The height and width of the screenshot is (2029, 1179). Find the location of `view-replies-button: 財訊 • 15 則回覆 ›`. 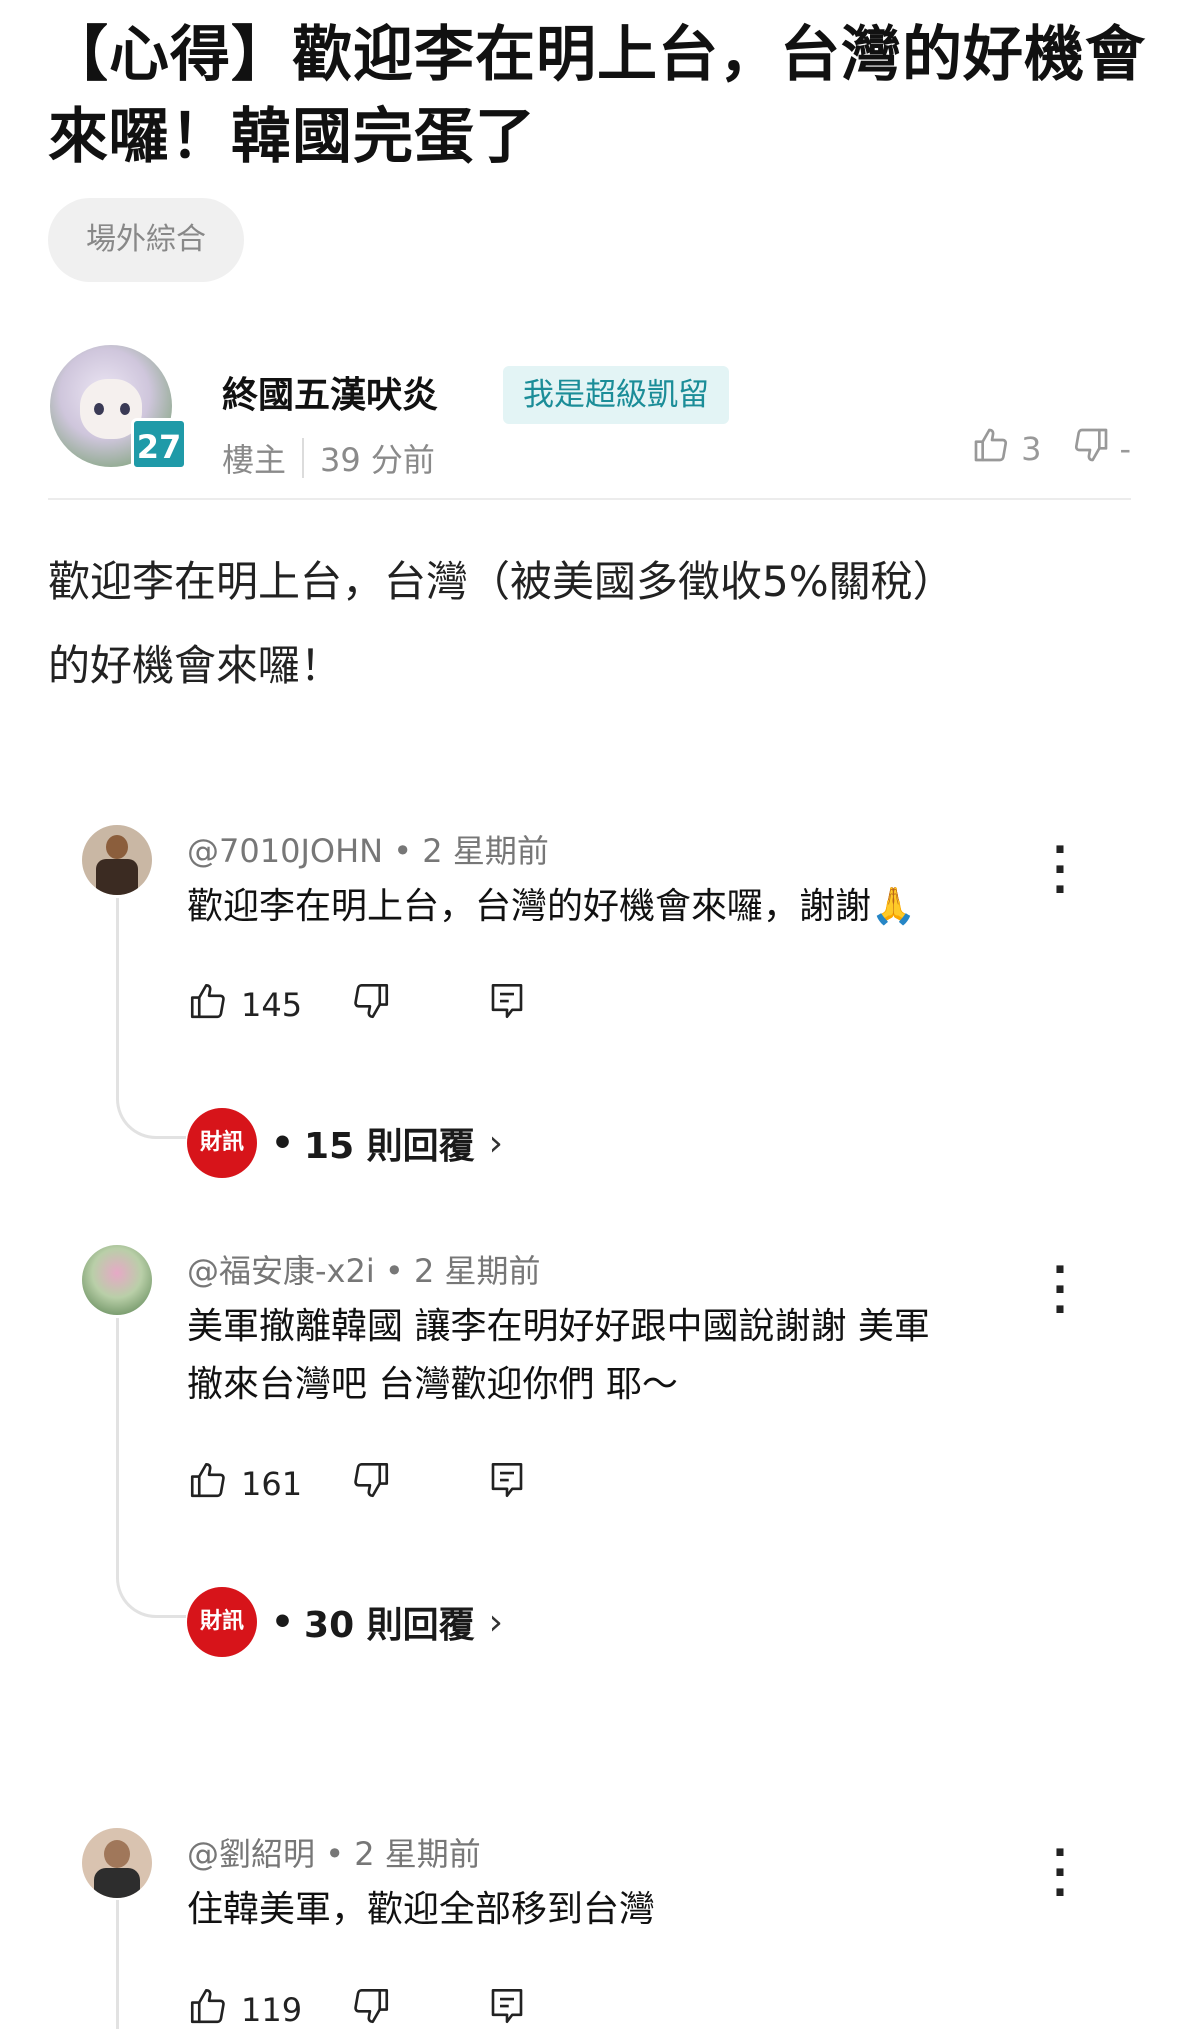

view-replies-button: 財訊 • 15 則回覆 › is located at coordinates (345, 1143).